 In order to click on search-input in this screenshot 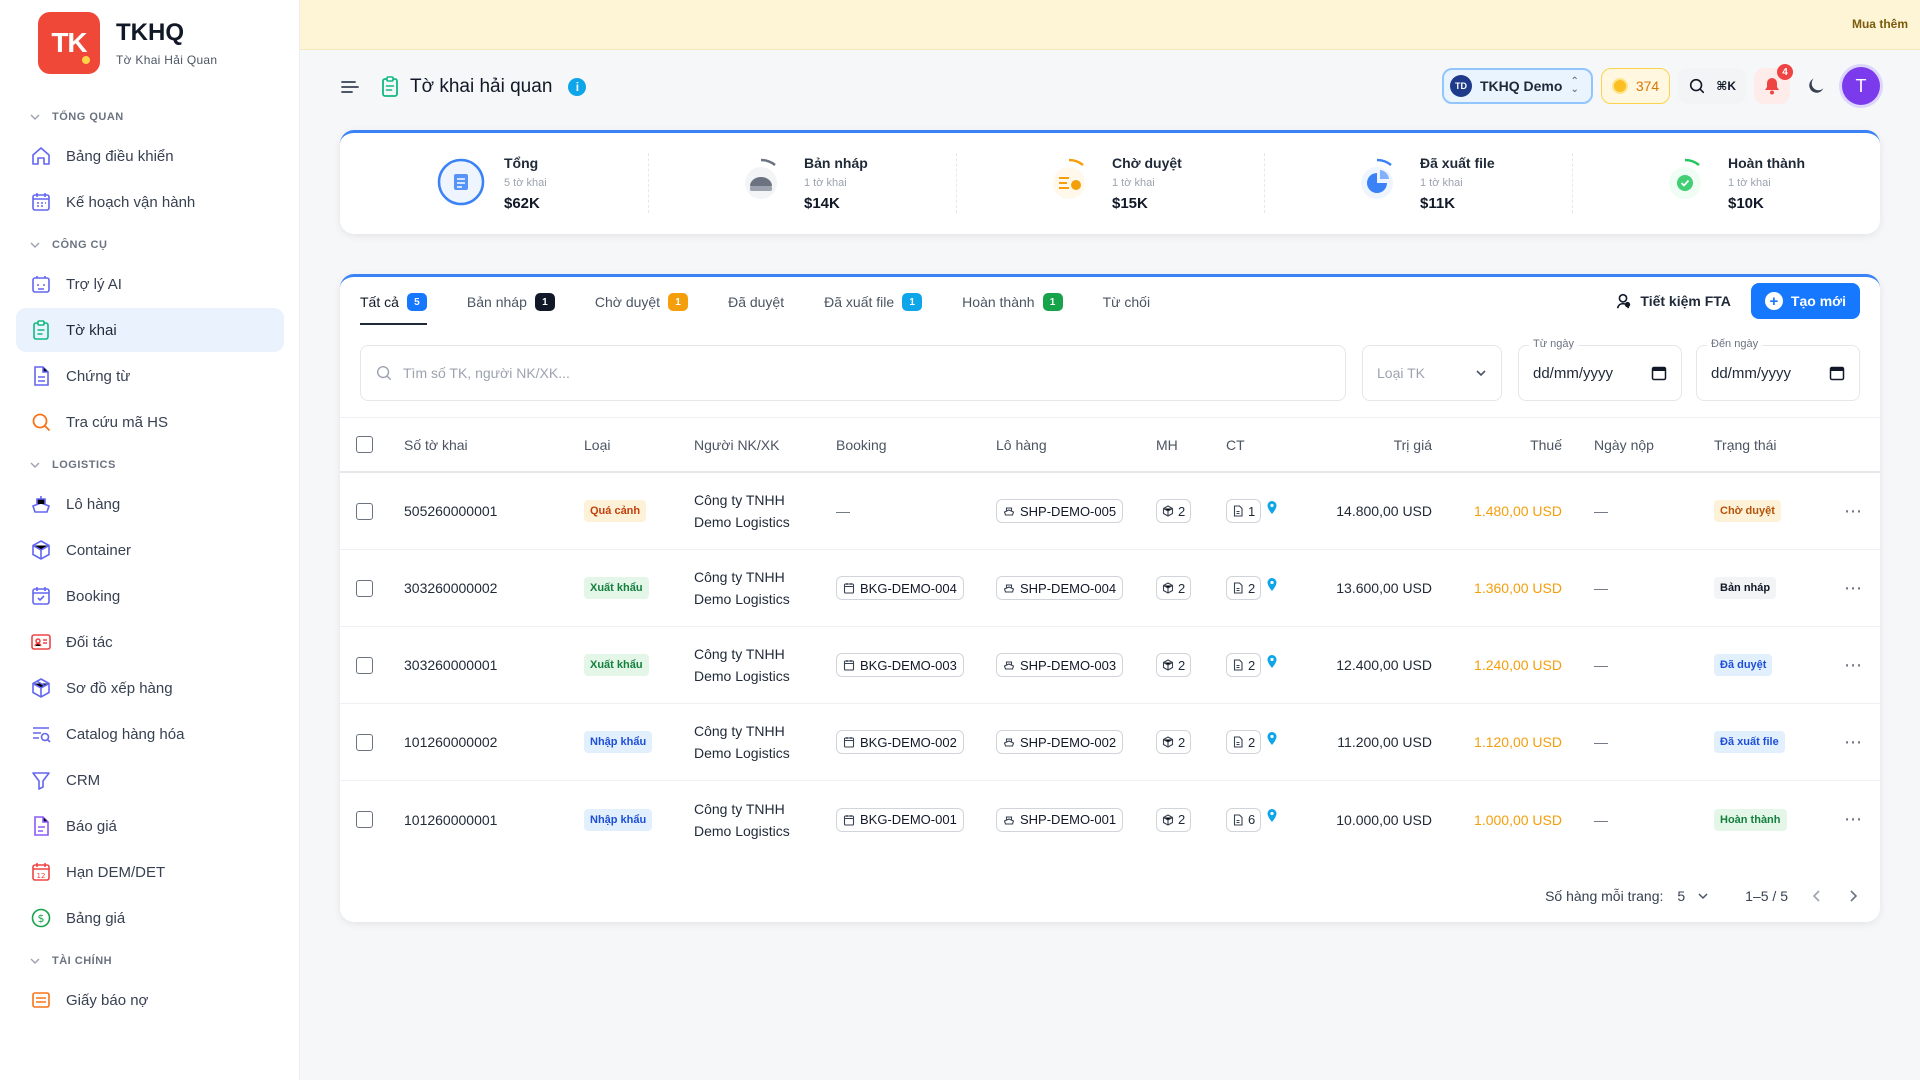, I will do `click(853, 373)`.